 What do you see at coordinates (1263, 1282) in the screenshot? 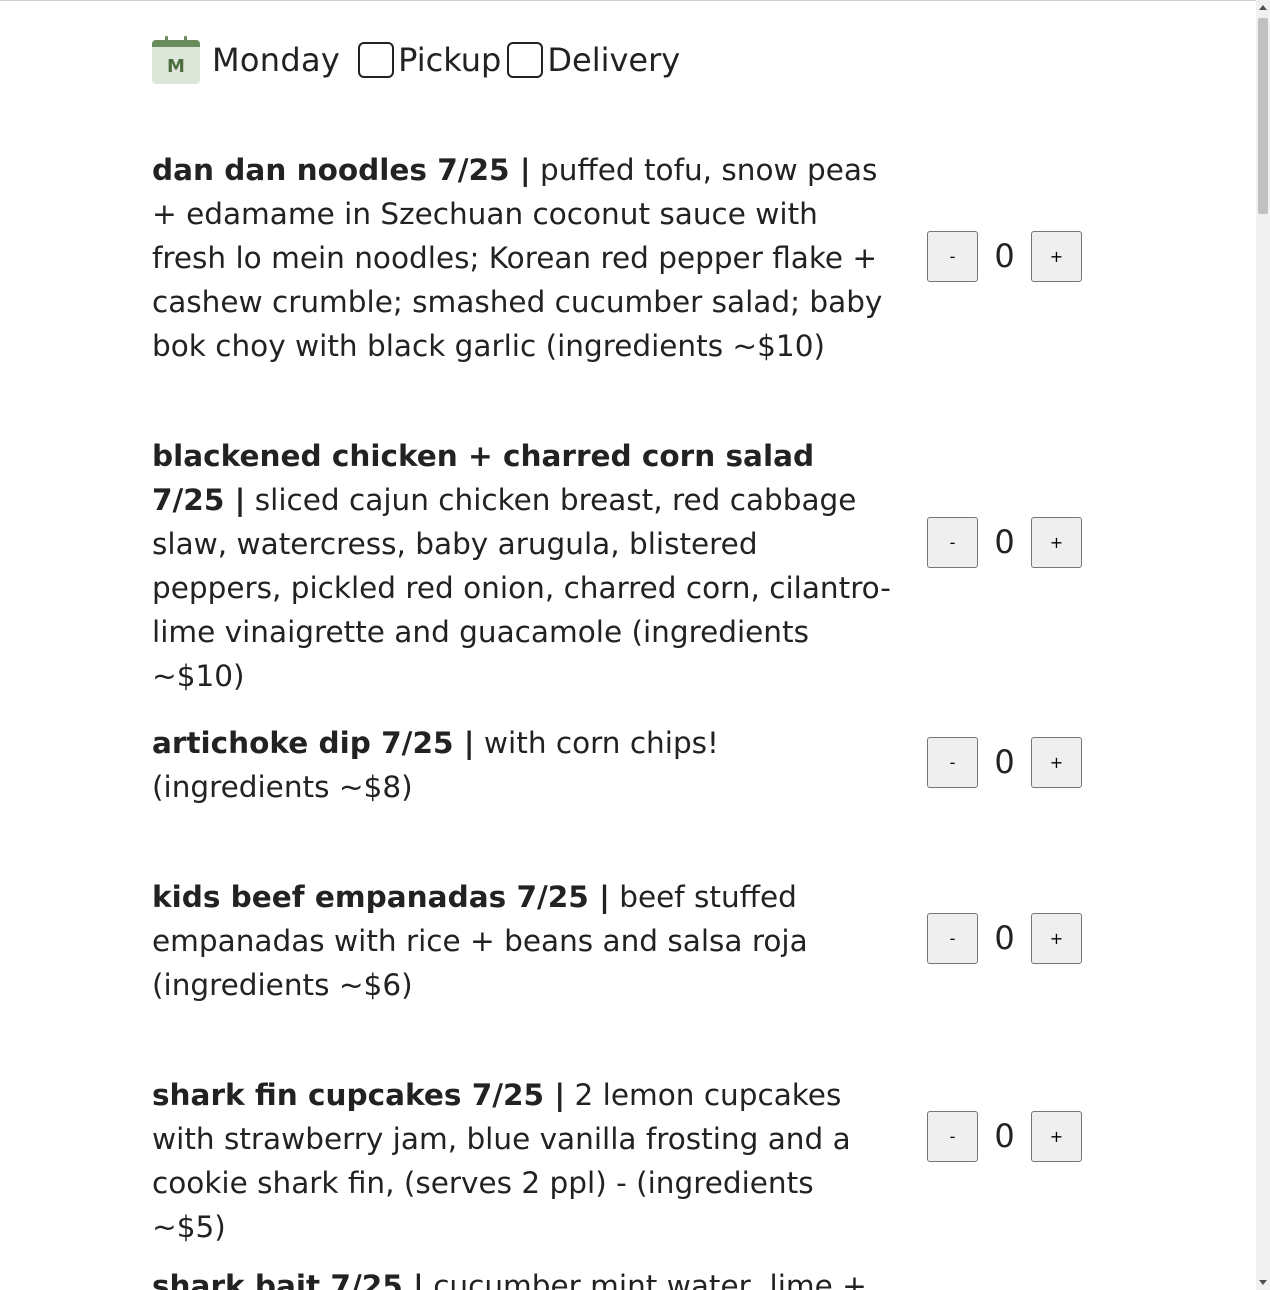
I see `scroll-down-icon` at bounding box center [1263, 1282].